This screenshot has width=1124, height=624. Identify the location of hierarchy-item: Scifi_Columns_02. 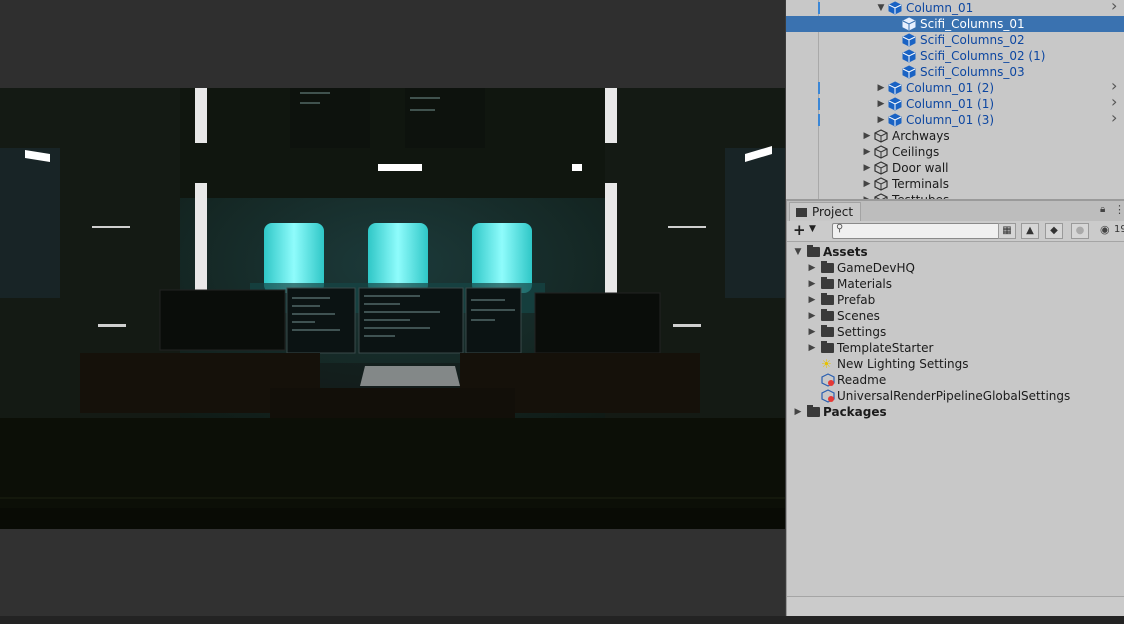
(955, 40).